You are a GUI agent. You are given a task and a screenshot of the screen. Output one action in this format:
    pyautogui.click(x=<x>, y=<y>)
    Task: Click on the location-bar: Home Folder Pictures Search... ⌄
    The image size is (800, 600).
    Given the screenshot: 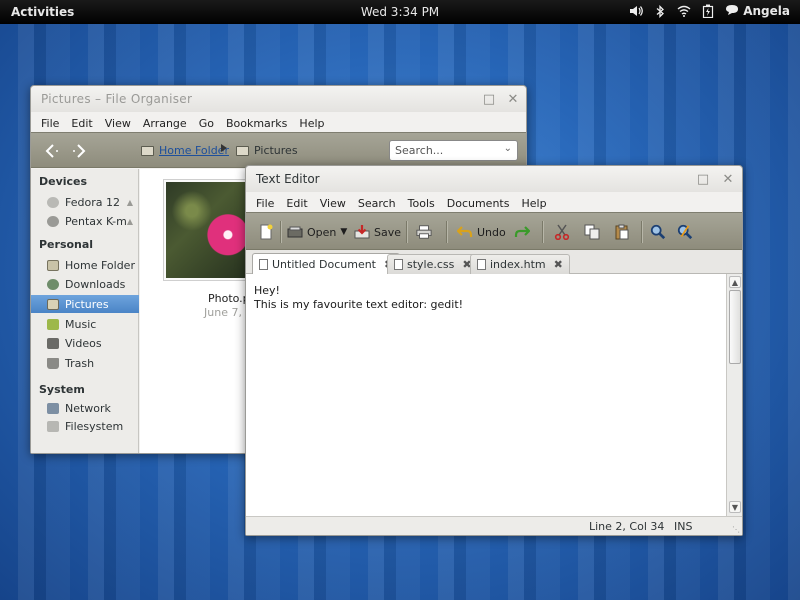 What is the action you would take?
    pyautogui.click(x=278, y=150)
    